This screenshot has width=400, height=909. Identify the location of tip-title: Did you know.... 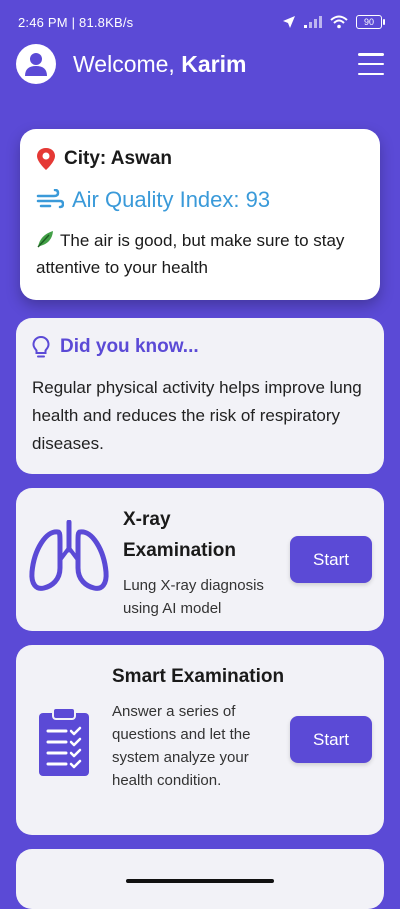
(129, 346).